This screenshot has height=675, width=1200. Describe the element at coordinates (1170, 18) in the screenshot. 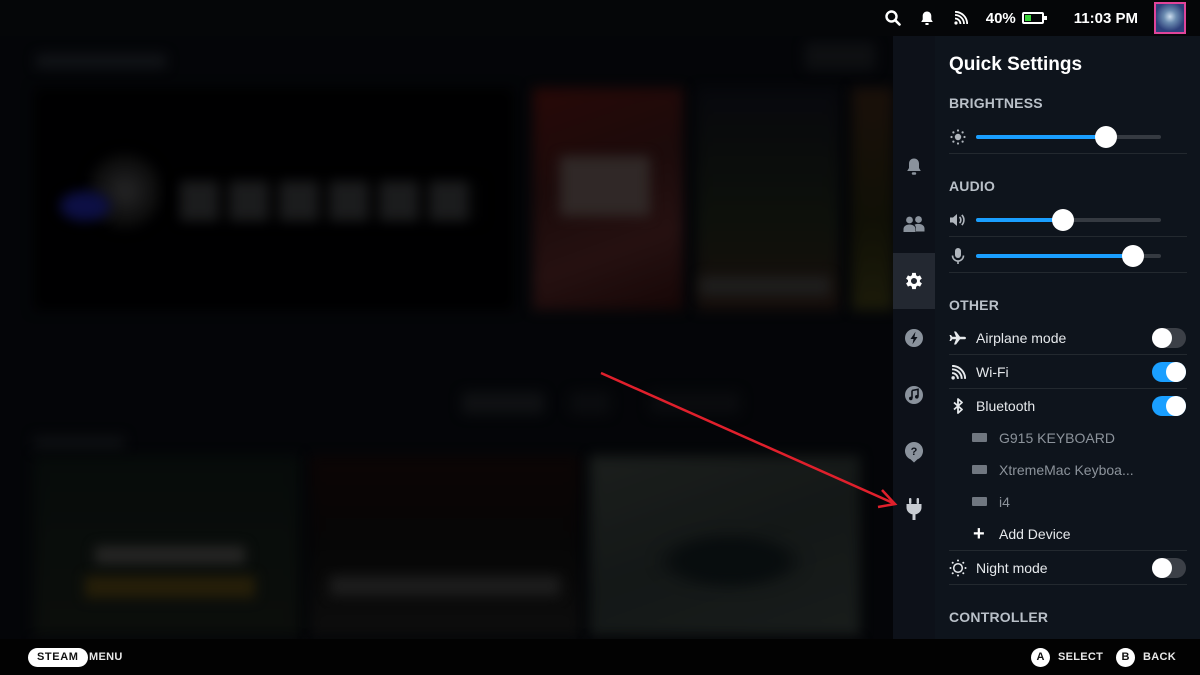

I see `avatar` at that location.